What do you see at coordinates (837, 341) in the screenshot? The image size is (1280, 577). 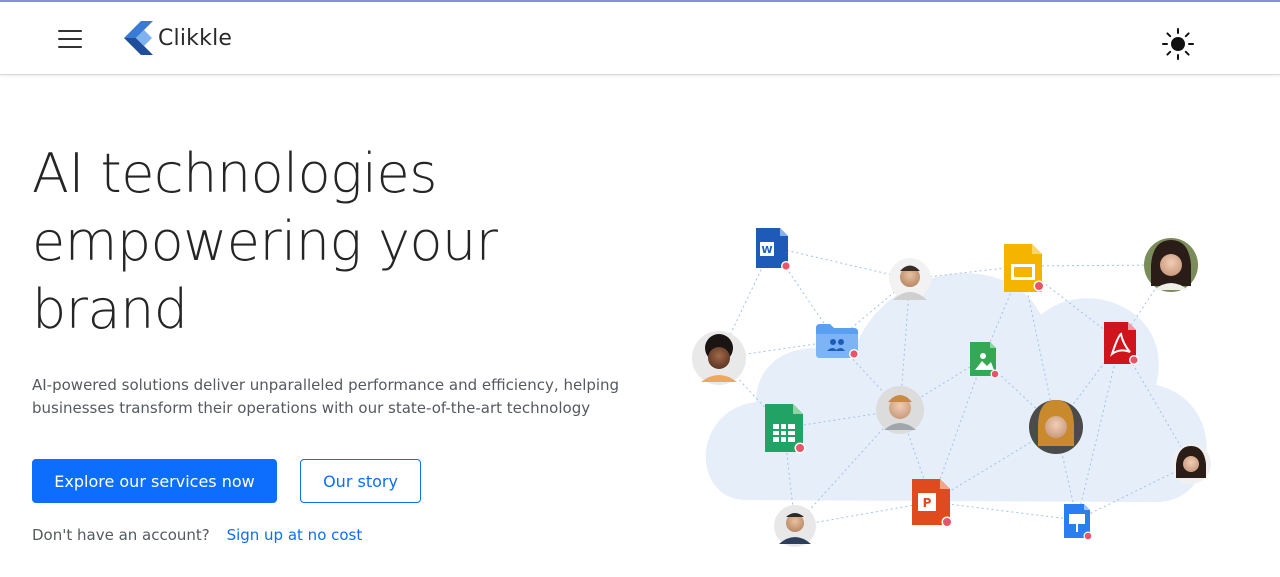 I see `shared-folder-icon` at bounding box center [837, 341].